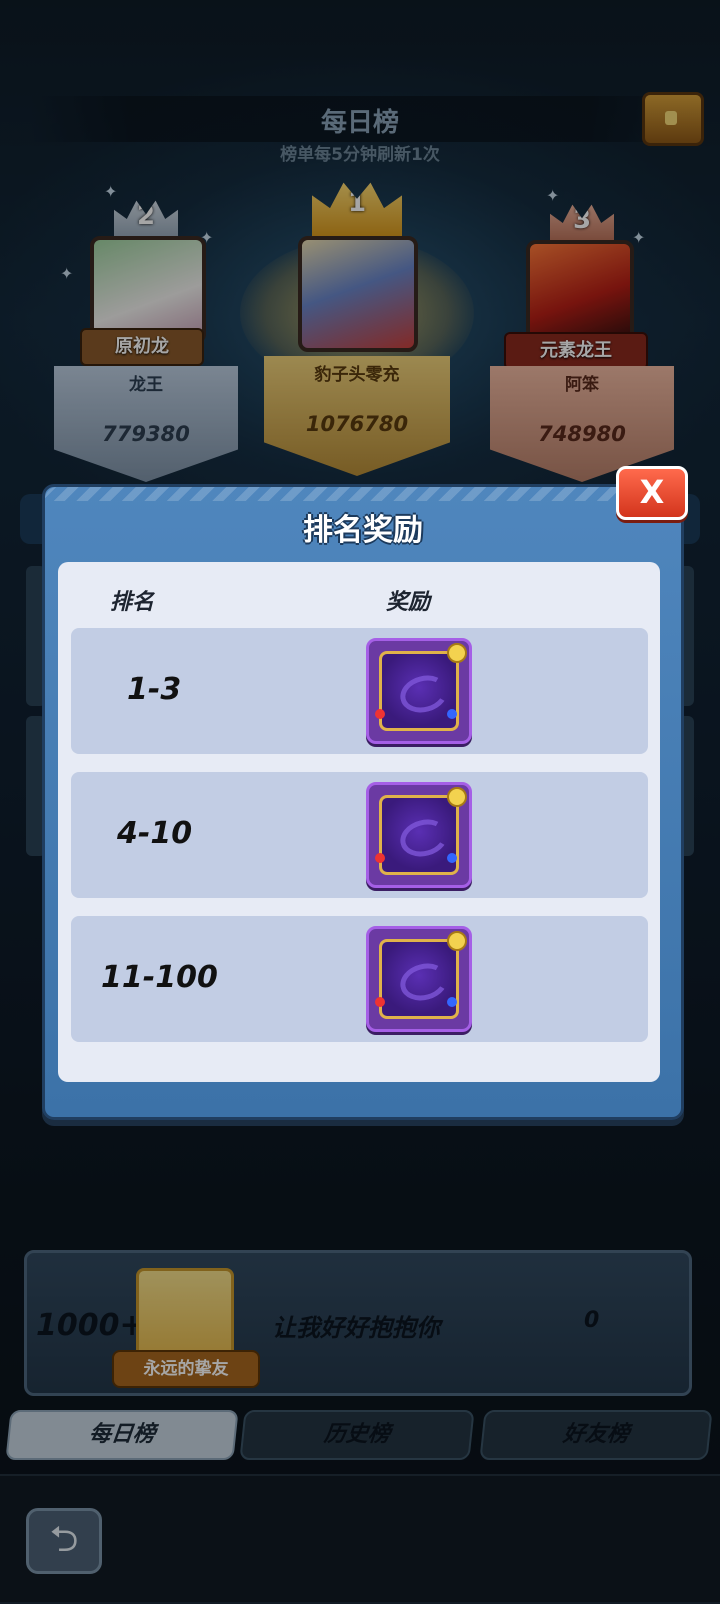 This screenshot has height=1604, width=720. What do you see at coordinates (359, 979) in the screenshot?
I see `table-row: 11-100` at bounding box center [359, 979].